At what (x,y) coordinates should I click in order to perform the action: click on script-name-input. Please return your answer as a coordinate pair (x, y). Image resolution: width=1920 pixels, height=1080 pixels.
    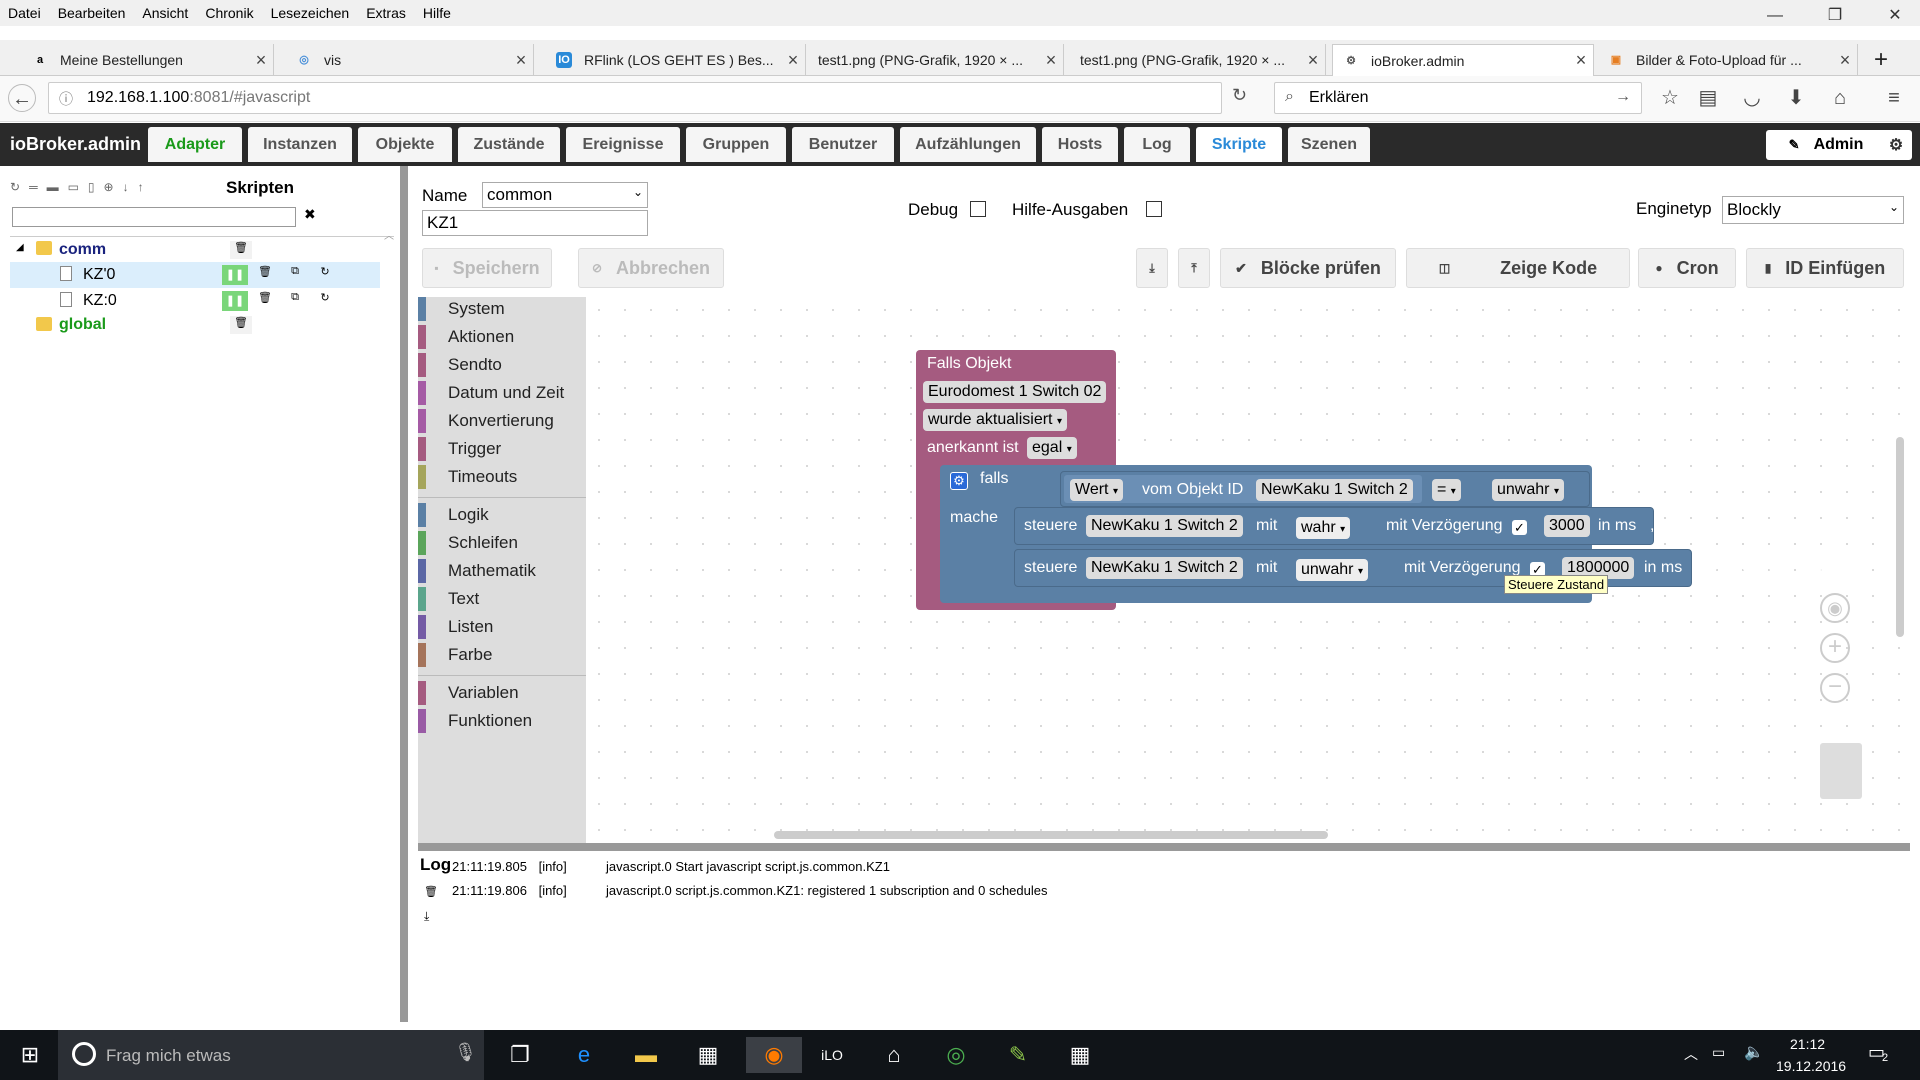
    Looking at the image, I should click on (535, 223).